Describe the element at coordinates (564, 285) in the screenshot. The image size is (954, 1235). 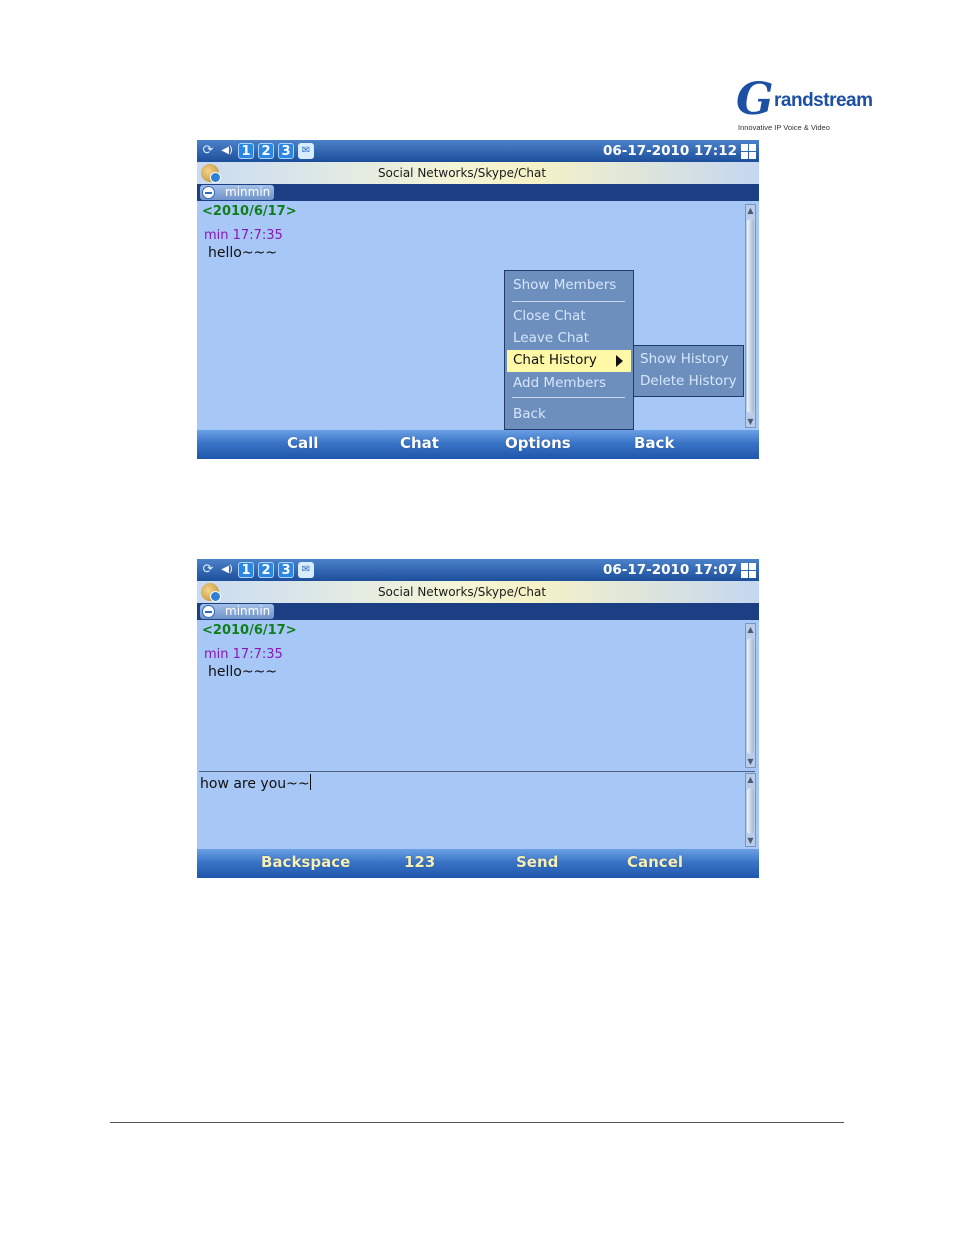
I see `menu-item-show-members: Show Members` at that location.